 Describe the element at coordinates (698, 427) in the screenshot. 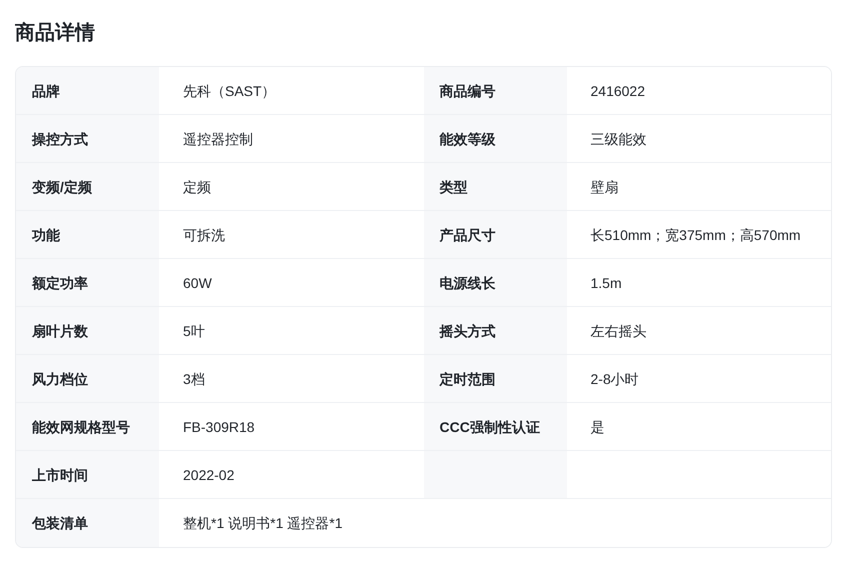

I see `spec-value: 是` at that location.